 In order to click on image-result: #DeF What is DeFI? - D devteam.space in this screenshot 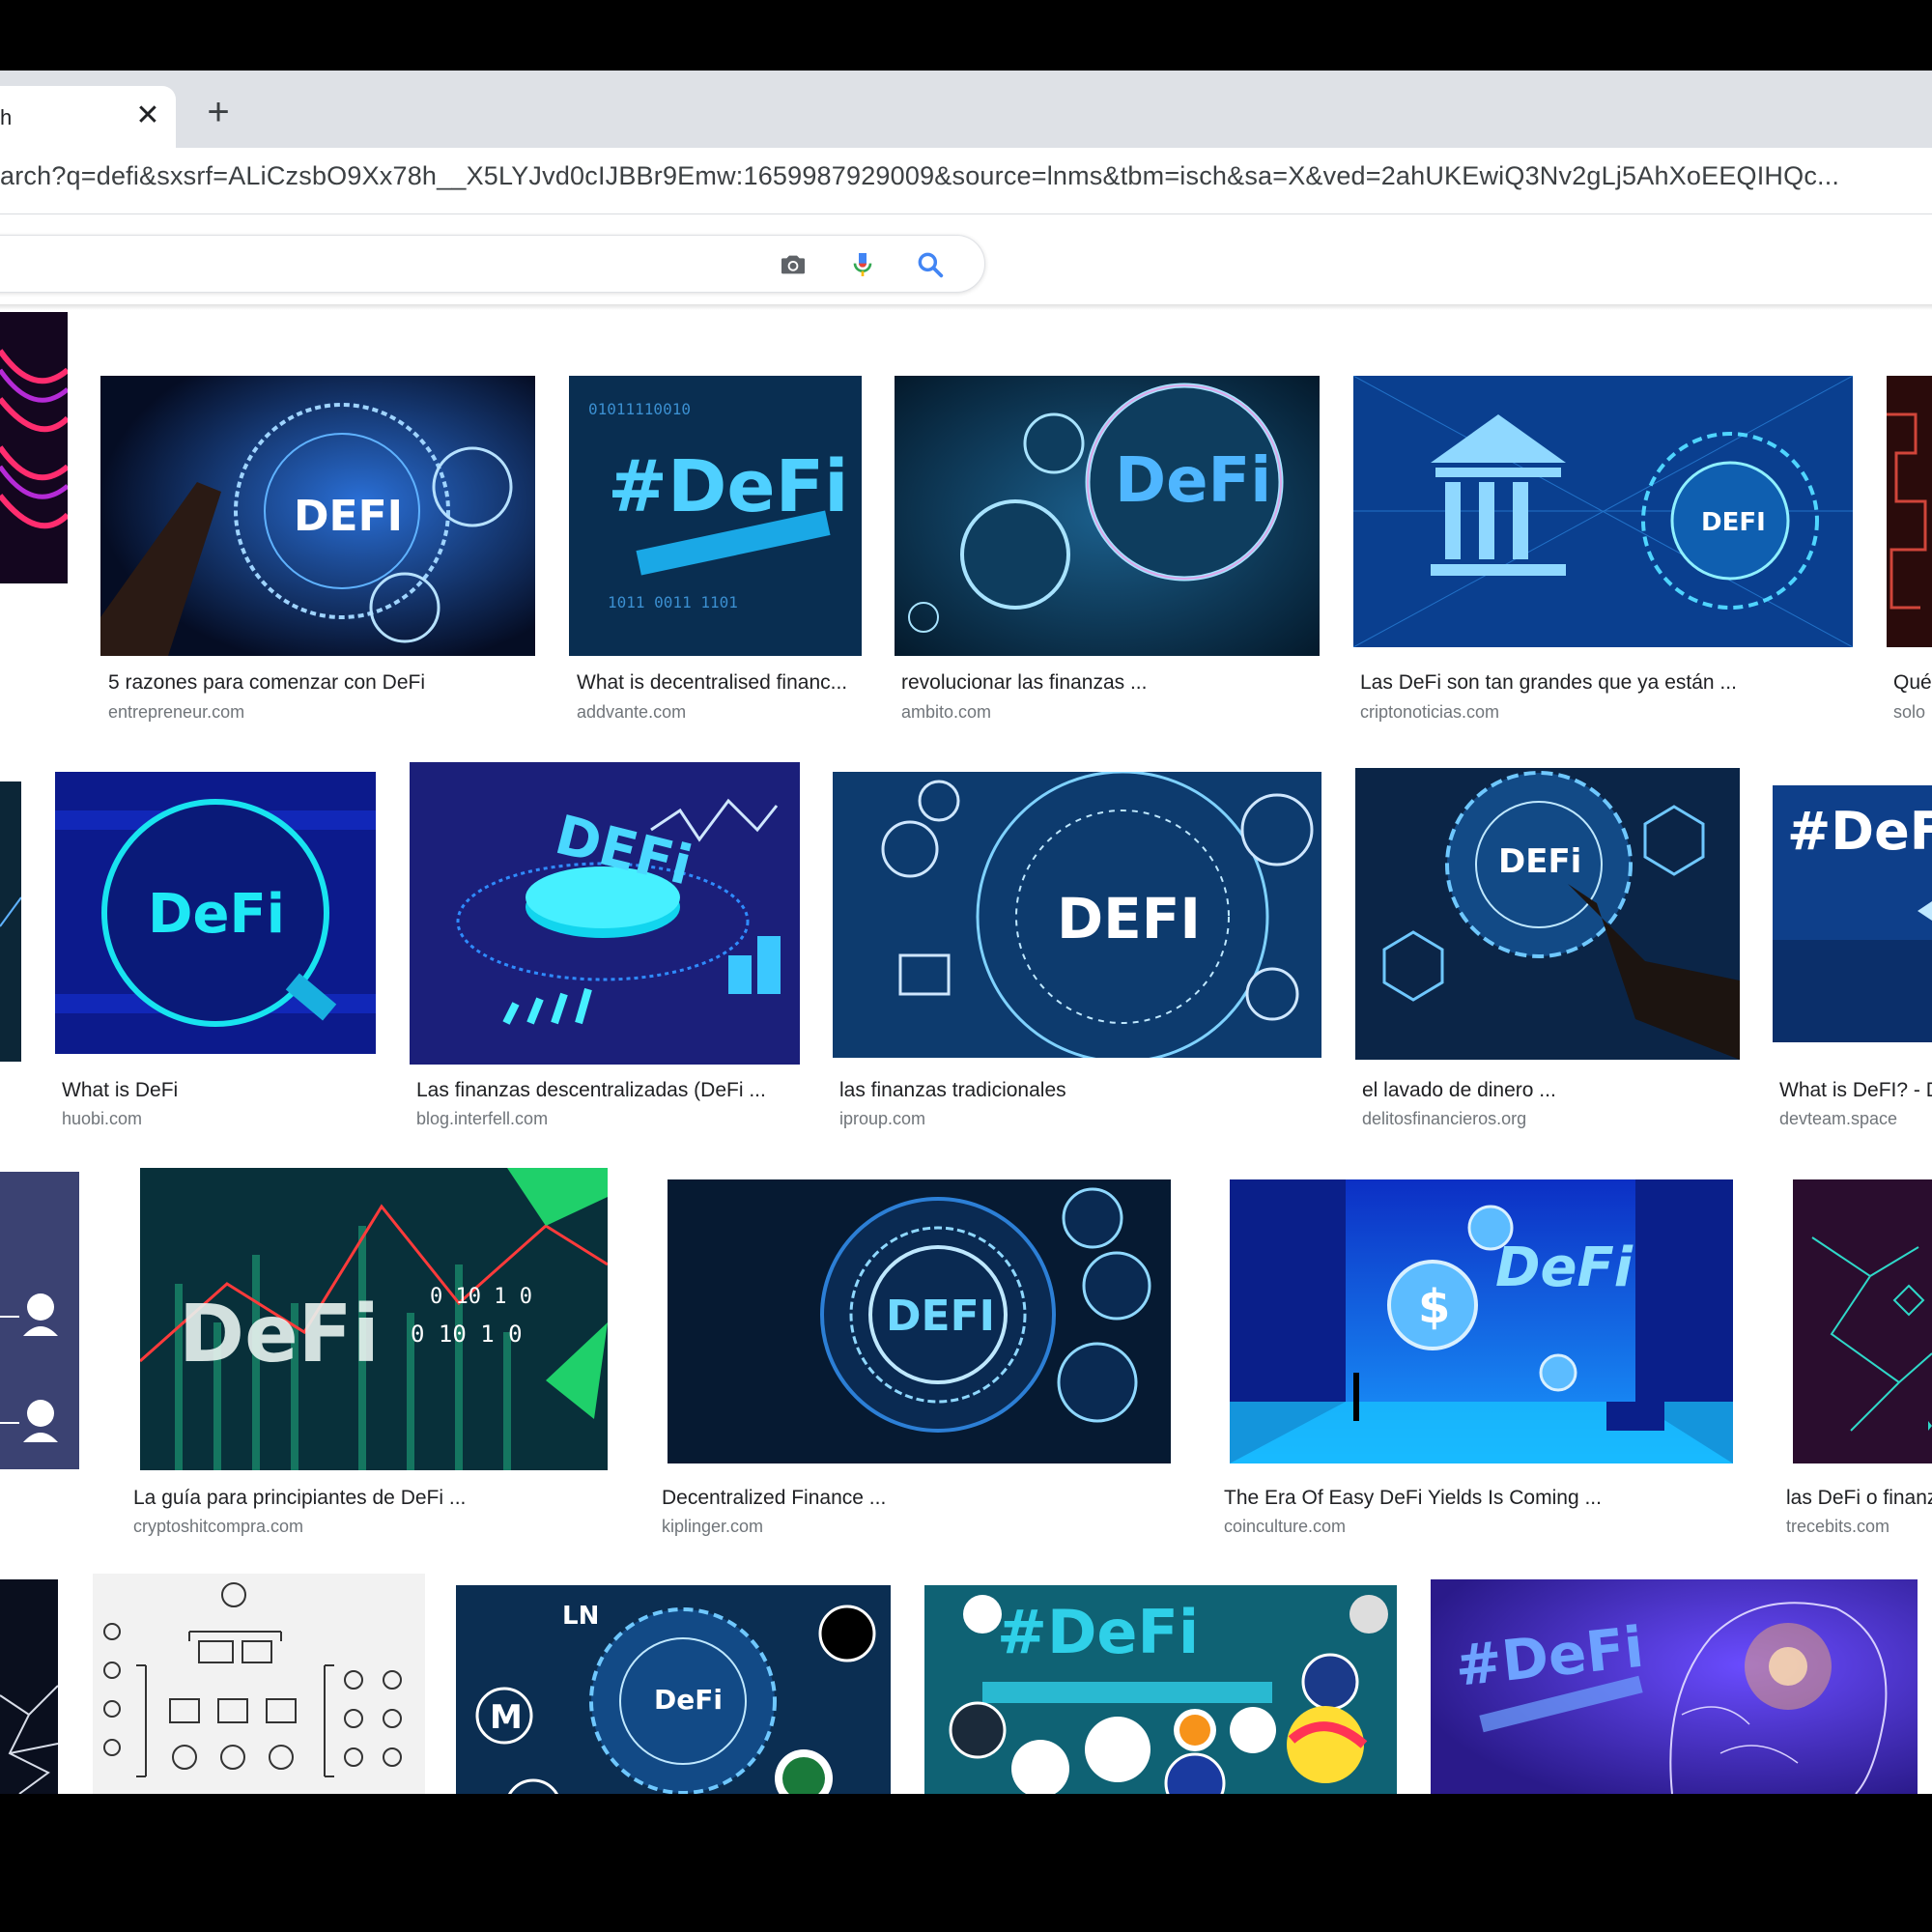, I will do `click(1852, 955)`.